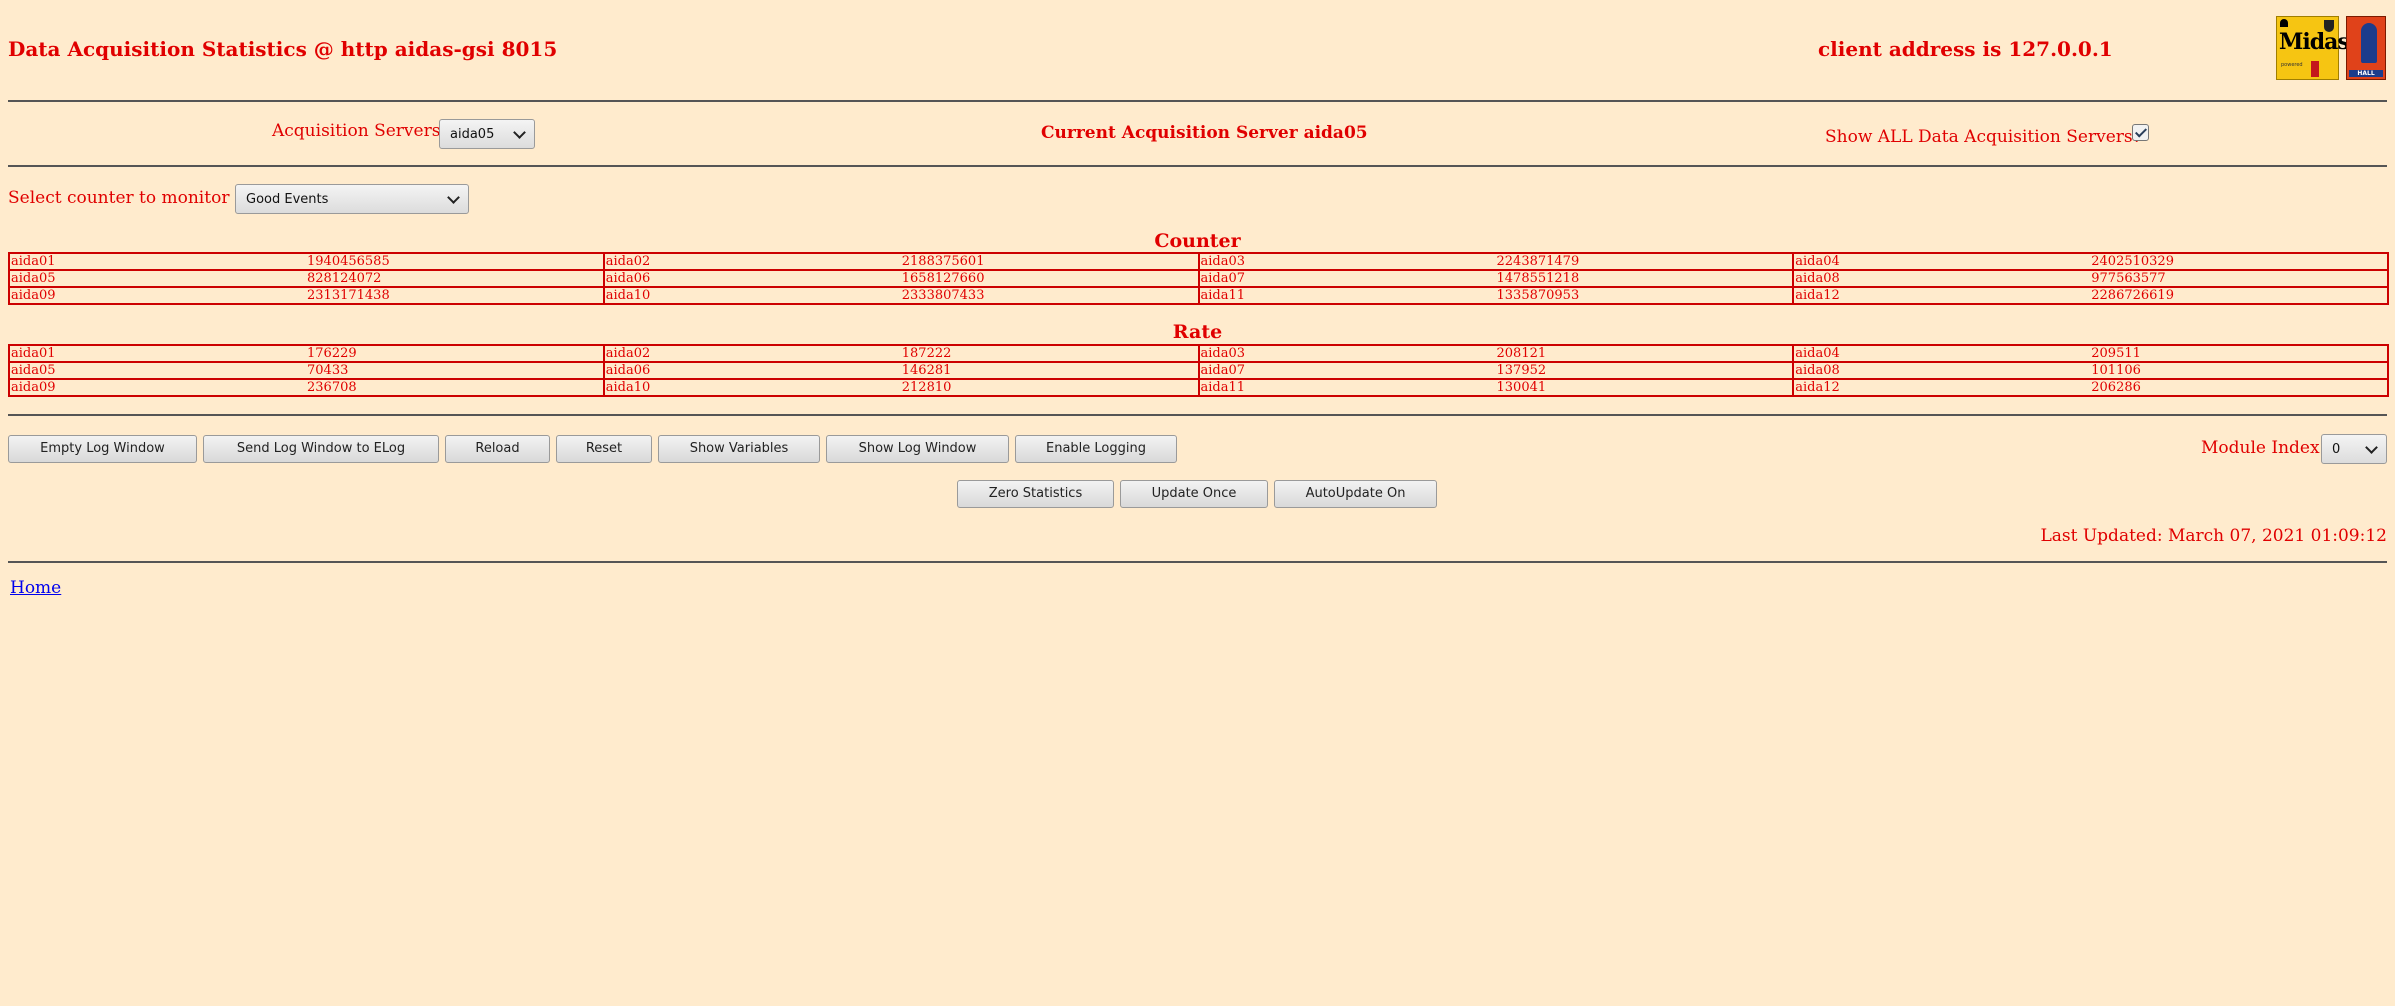 The image size is (2395, 1006). I want to click on select-counter-label: Select counter to monitor, so click(119, 198).